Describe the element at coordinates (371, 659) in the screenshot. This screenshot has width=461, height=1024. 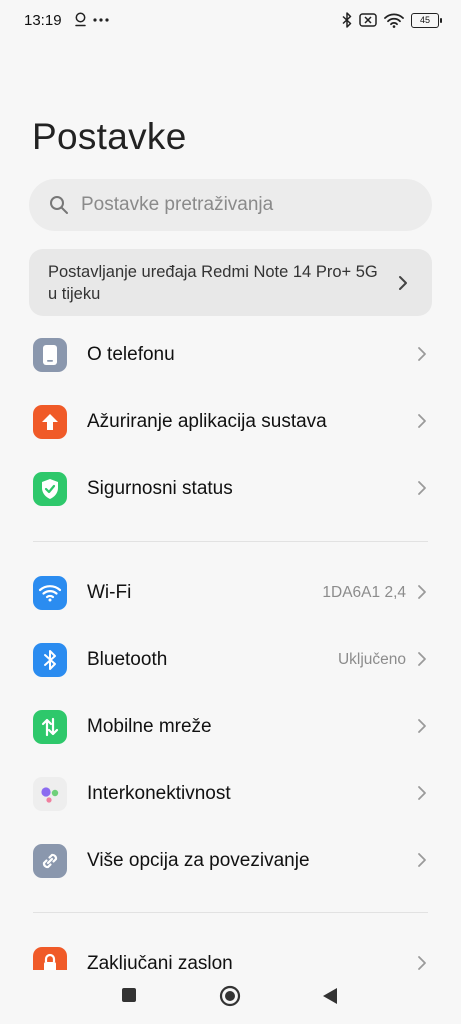
I see `bluetooth-status: Uključeno` at that location.